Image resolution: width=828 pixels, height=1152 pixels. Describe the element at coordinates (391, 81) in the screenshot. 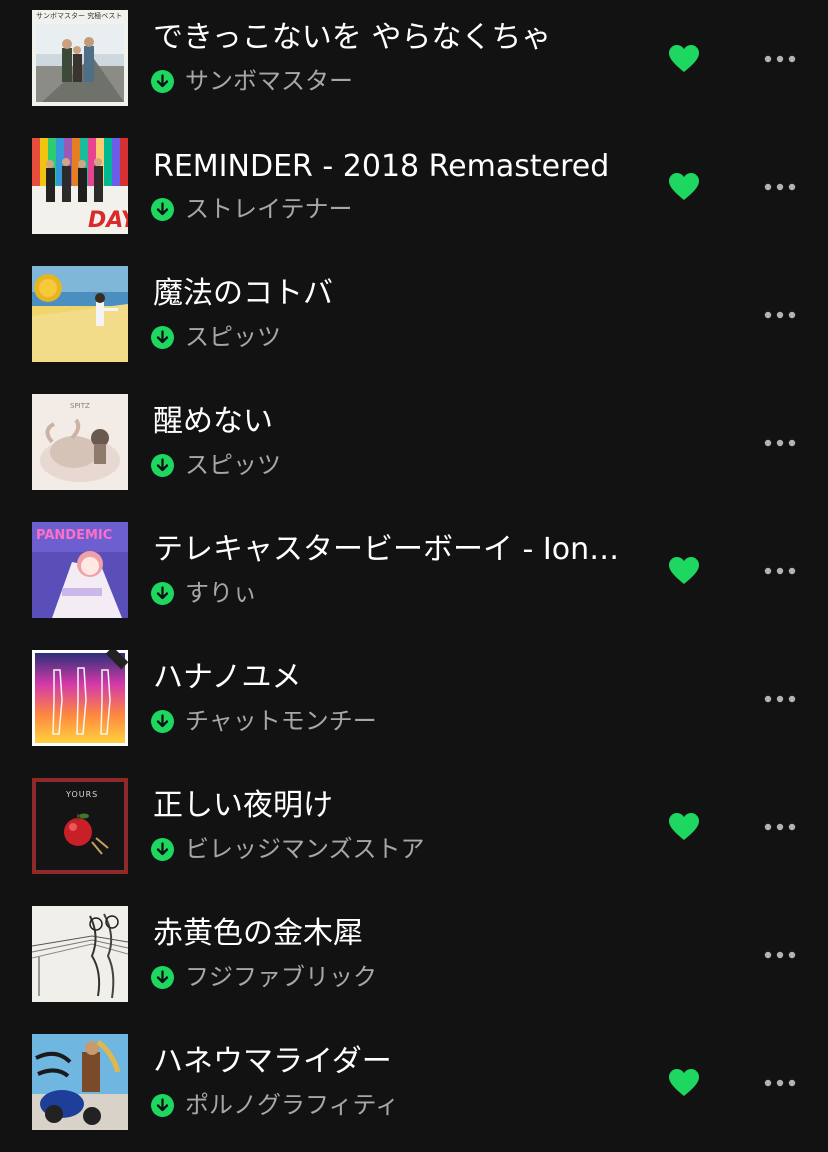

I see `track-subtitle: サンボマスター` at that location.